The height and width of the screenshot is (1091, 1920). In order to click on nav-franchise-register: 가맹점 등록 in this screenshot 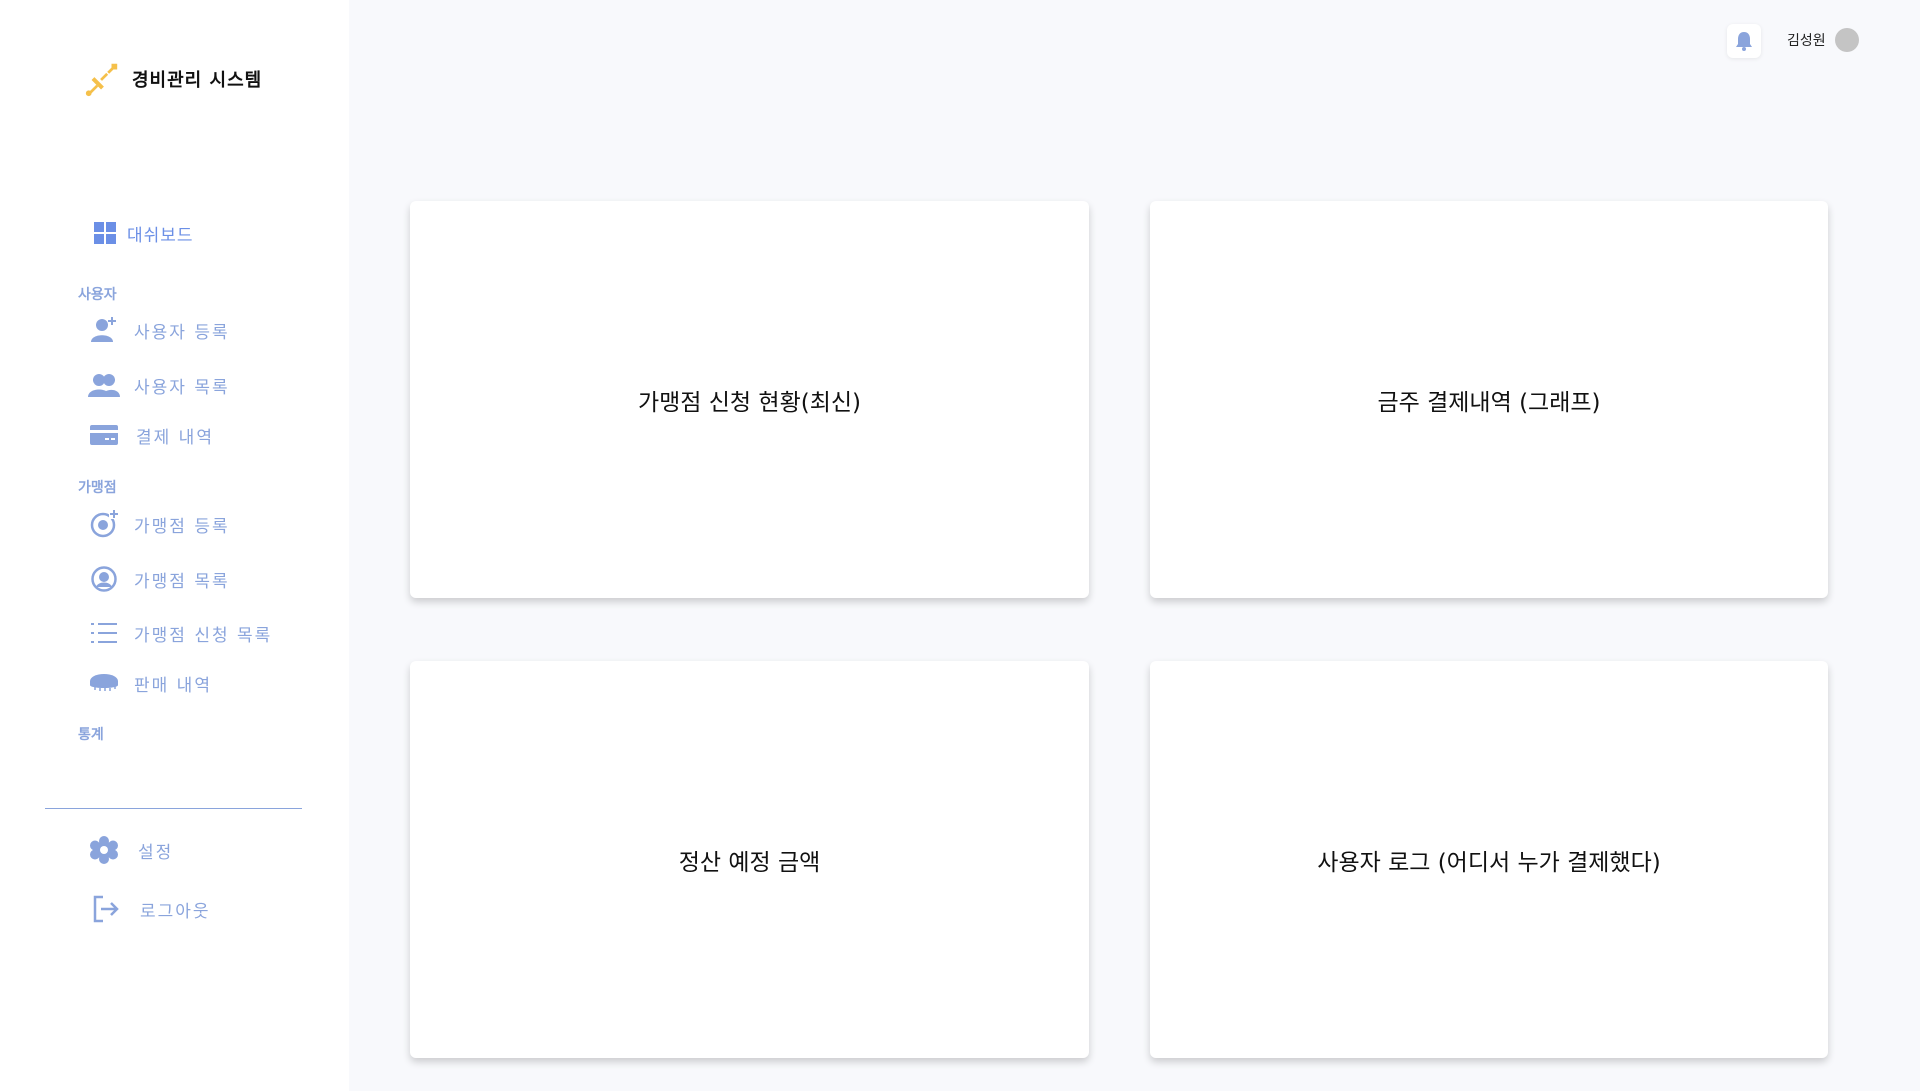, I will do `click(159, 524)`.